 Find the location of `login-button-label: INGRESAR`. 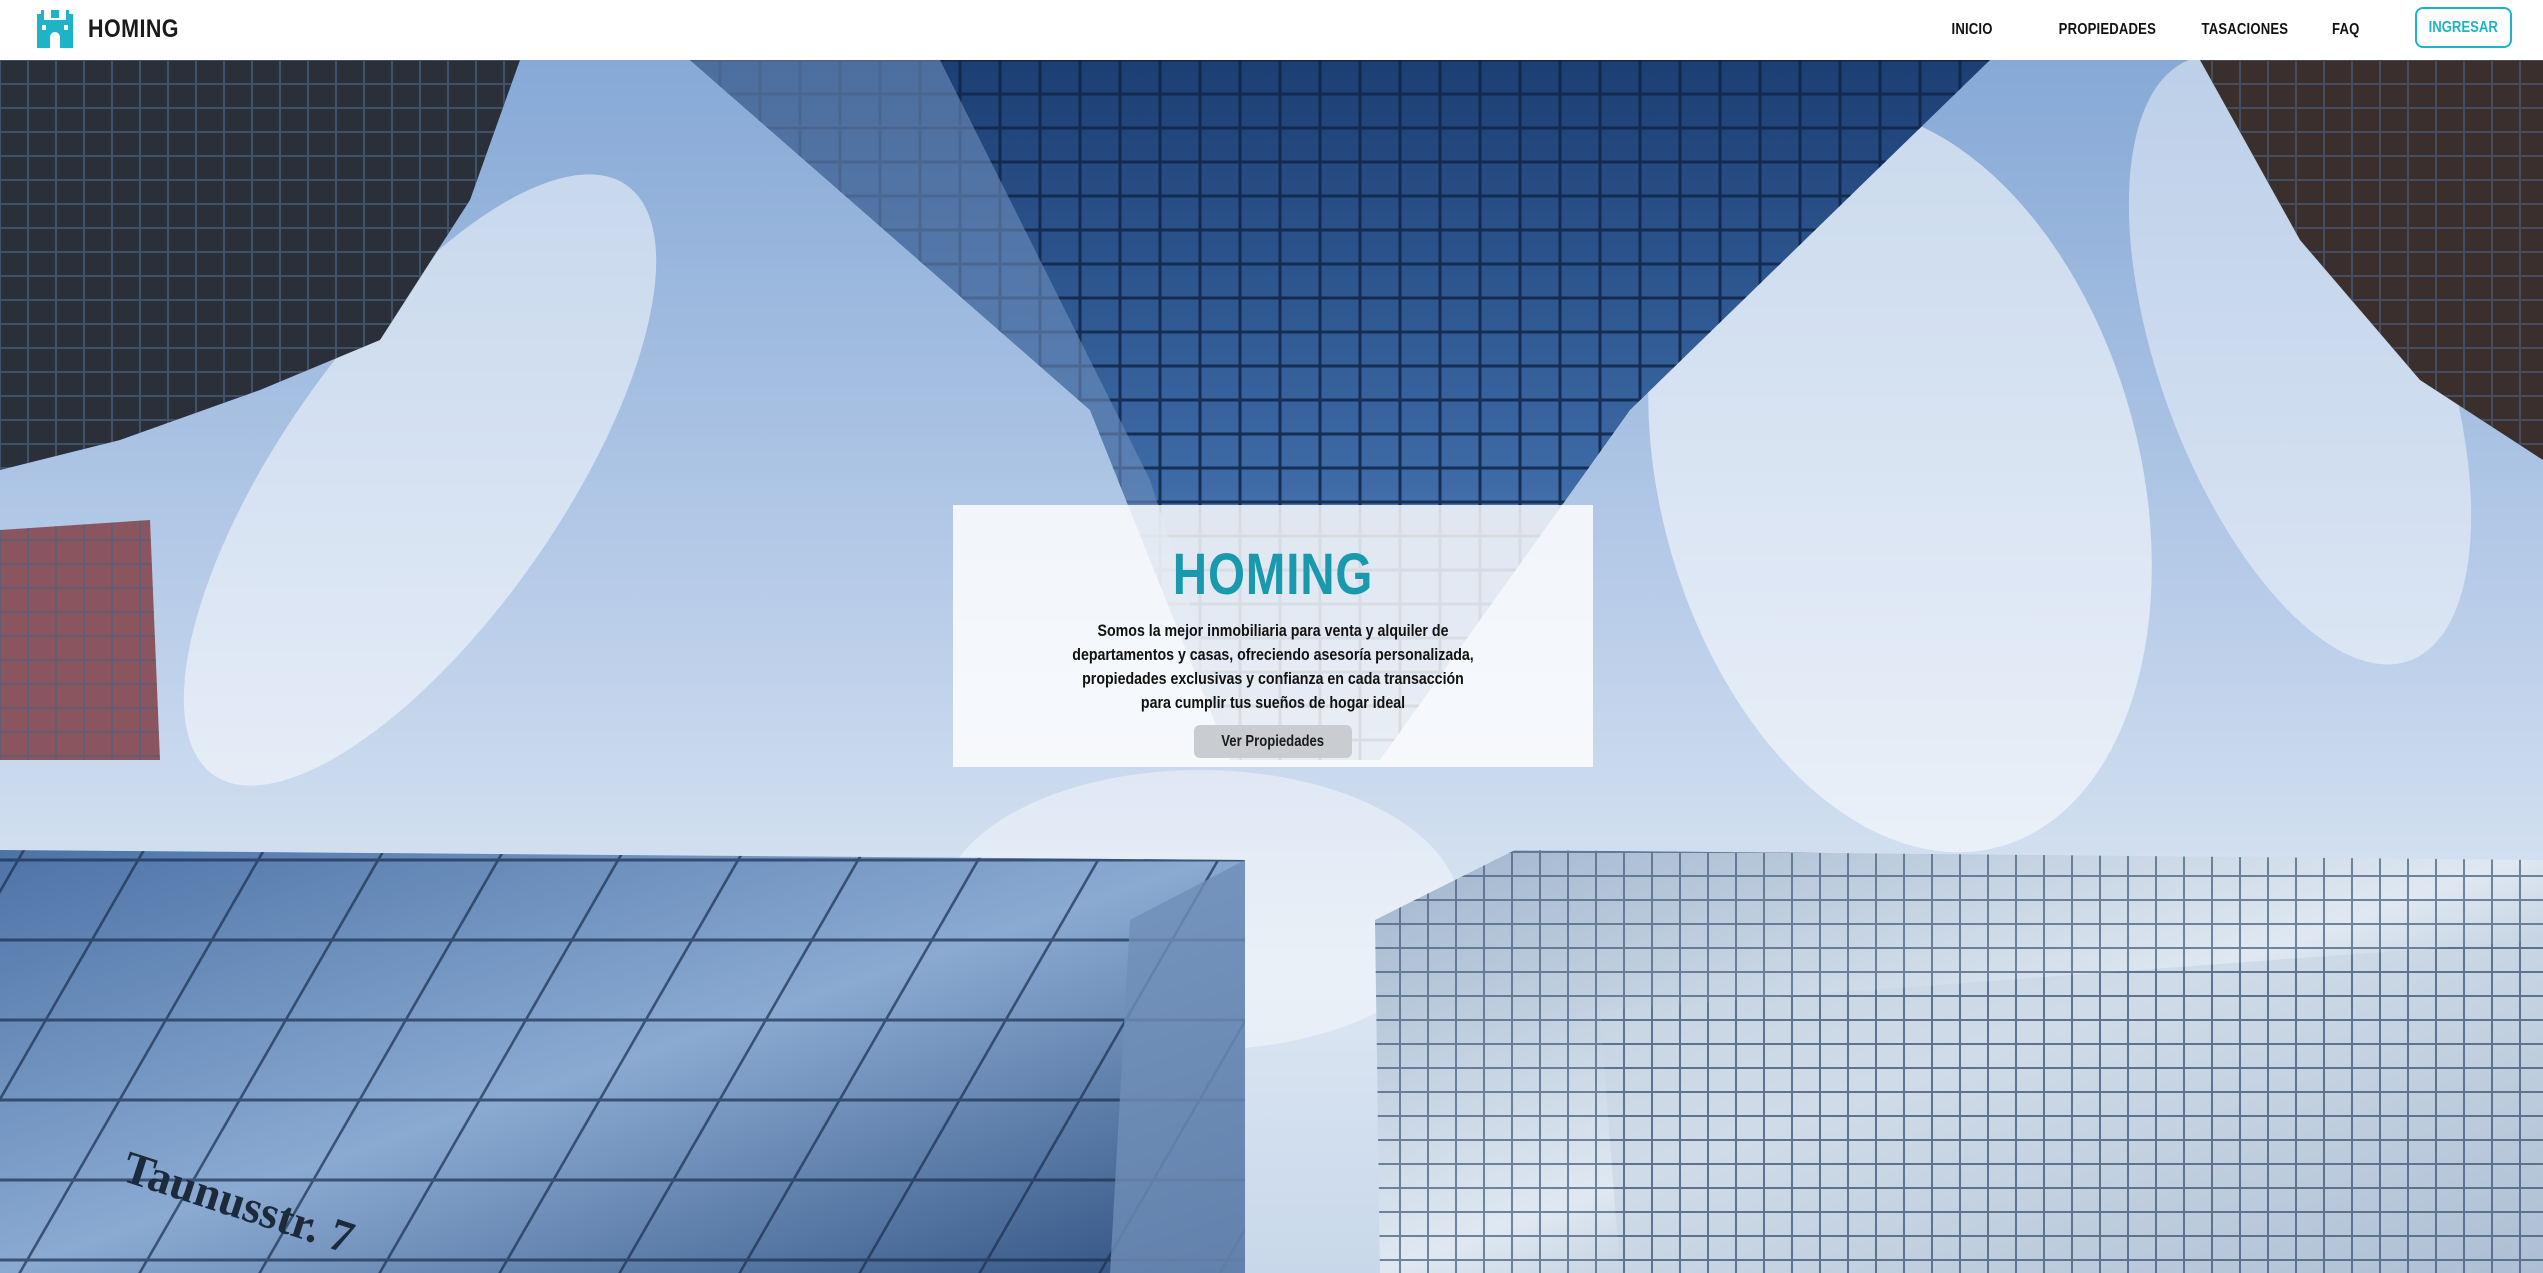

login-button-label: INGRESAR is located at coordinates (2463, 27).